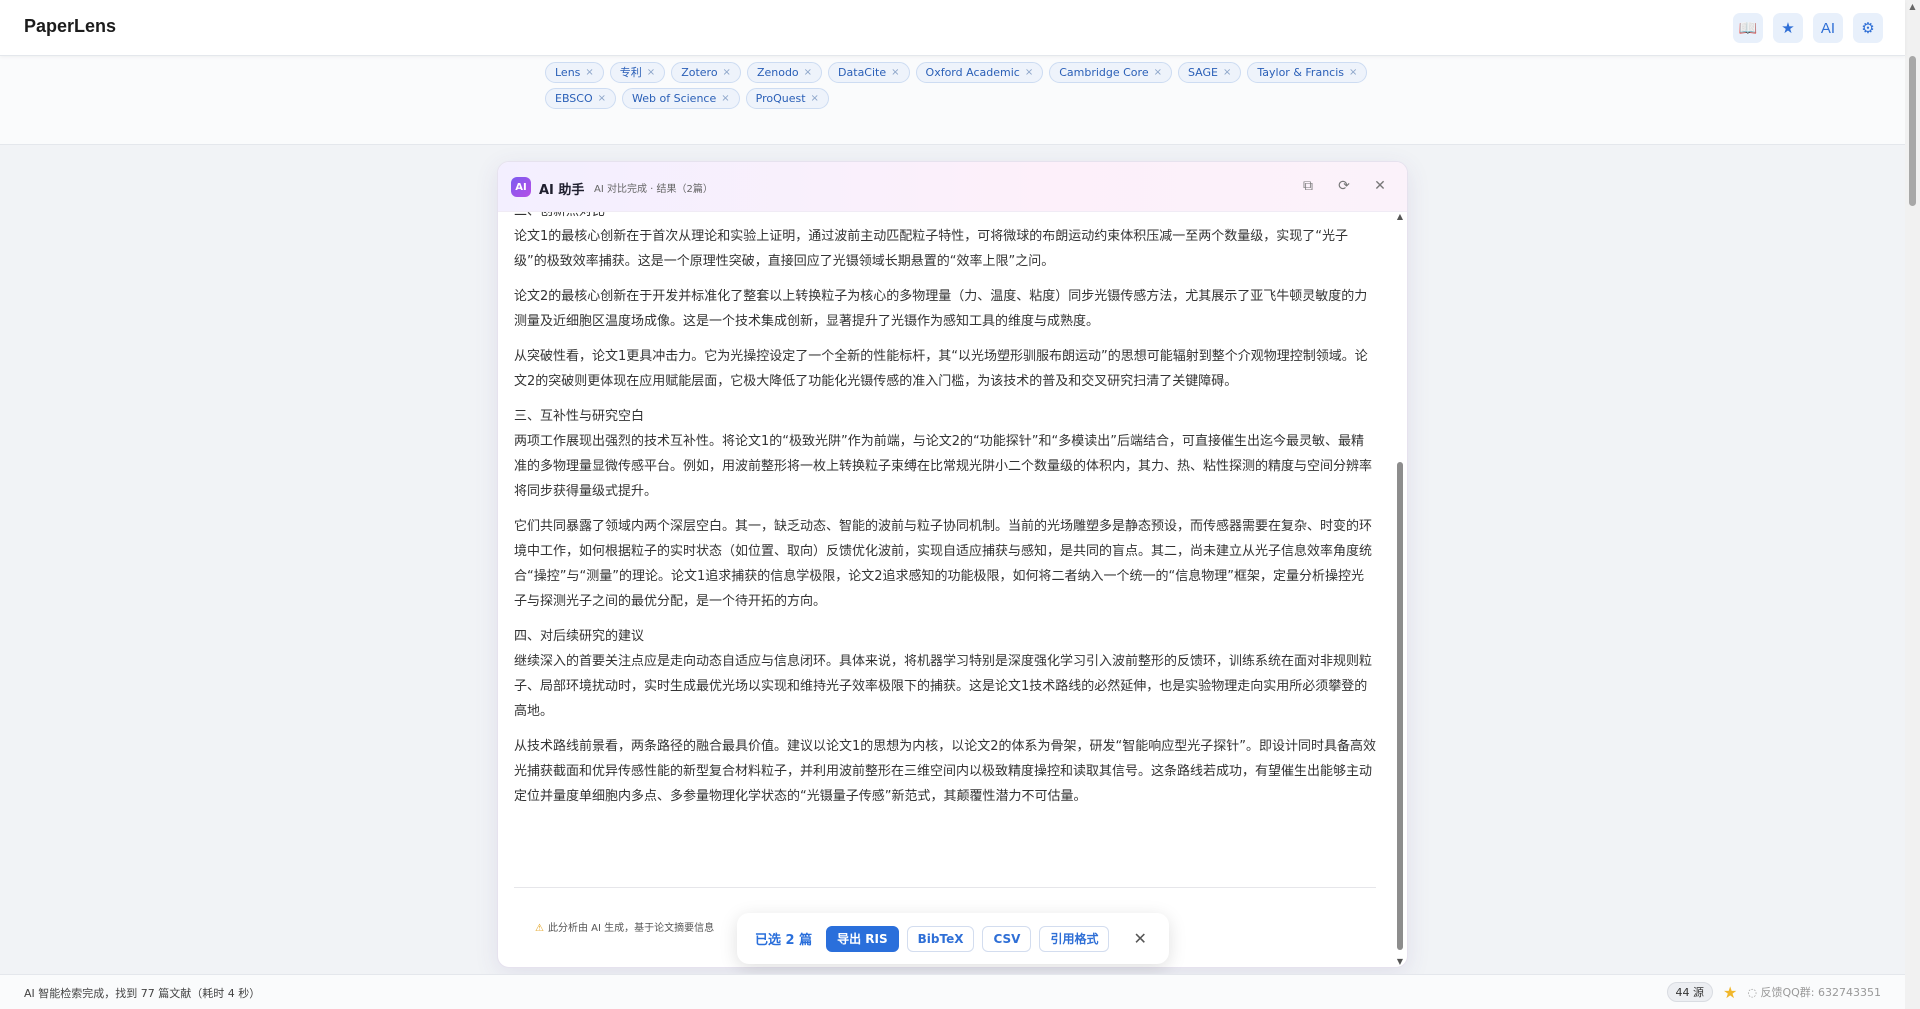  I want to click on csv-button: CSV, so click(1007, 938).